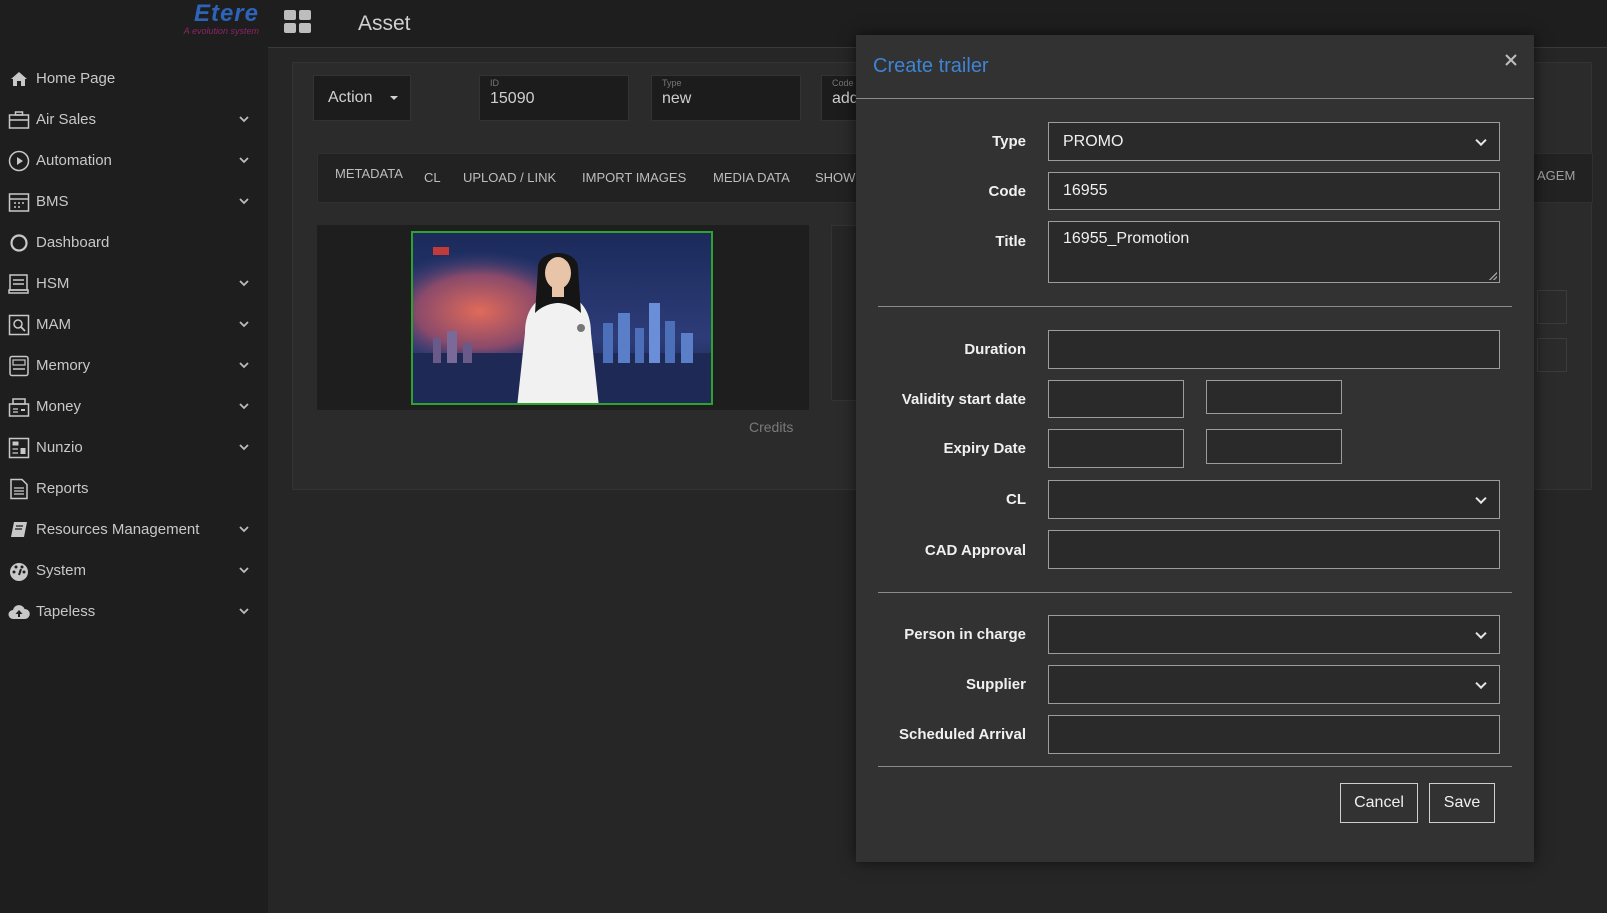  I want to click on tab-cl: CL, so click(432, 177).